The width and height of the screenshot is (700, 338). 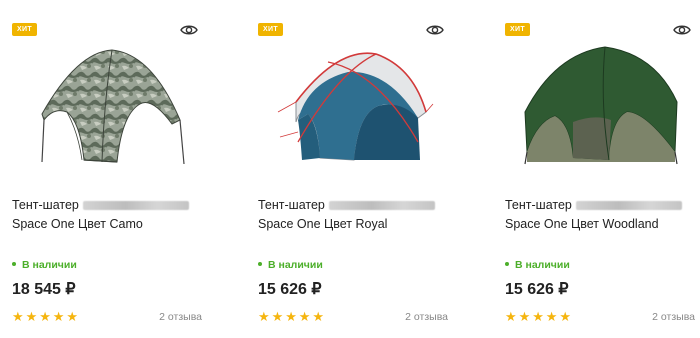 What do you see at coordinates (322, 224) in the screenshot?
I see `product-title-line2: Space One Цвет Royal` at bounding box center [322, 224].